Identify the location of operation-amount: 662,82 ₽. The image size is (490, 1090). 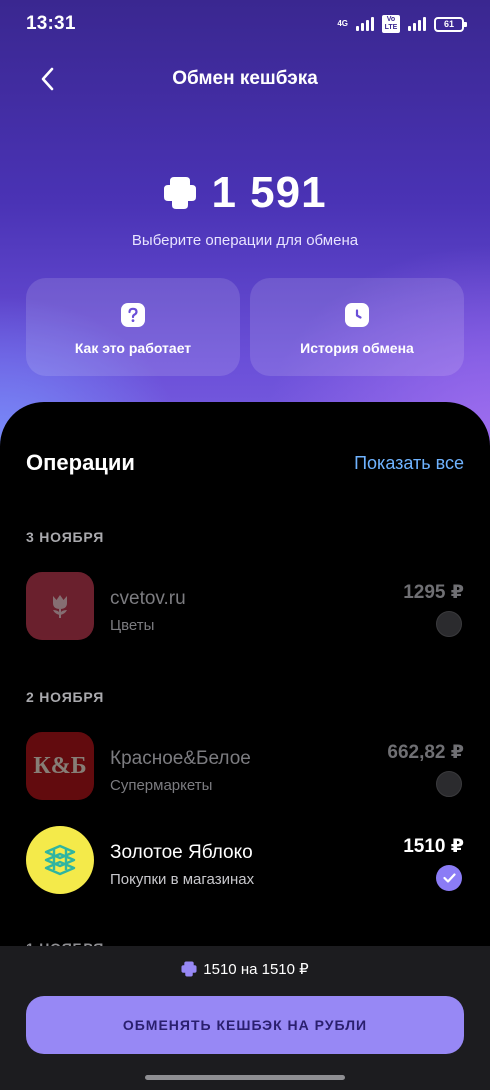
(425, 752).